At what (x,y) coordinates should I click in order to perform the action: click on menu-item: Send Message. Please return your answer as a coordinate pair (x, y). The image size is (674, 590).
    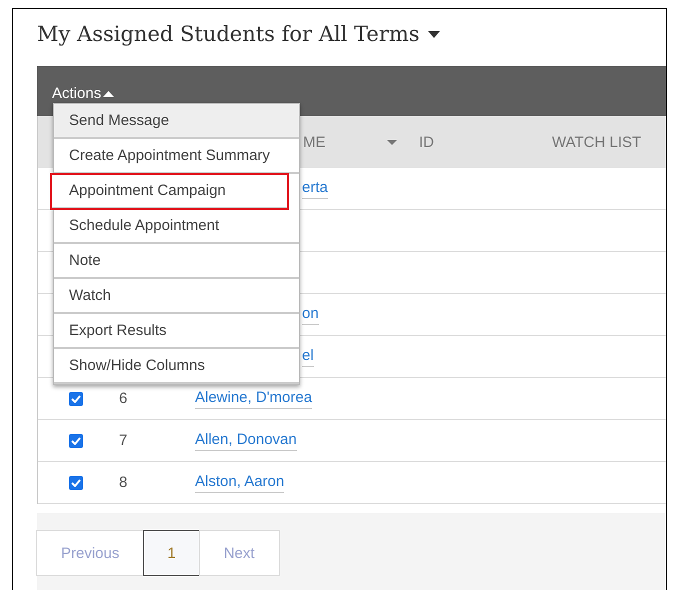
    Looking at the image, I should click on (176, 121).